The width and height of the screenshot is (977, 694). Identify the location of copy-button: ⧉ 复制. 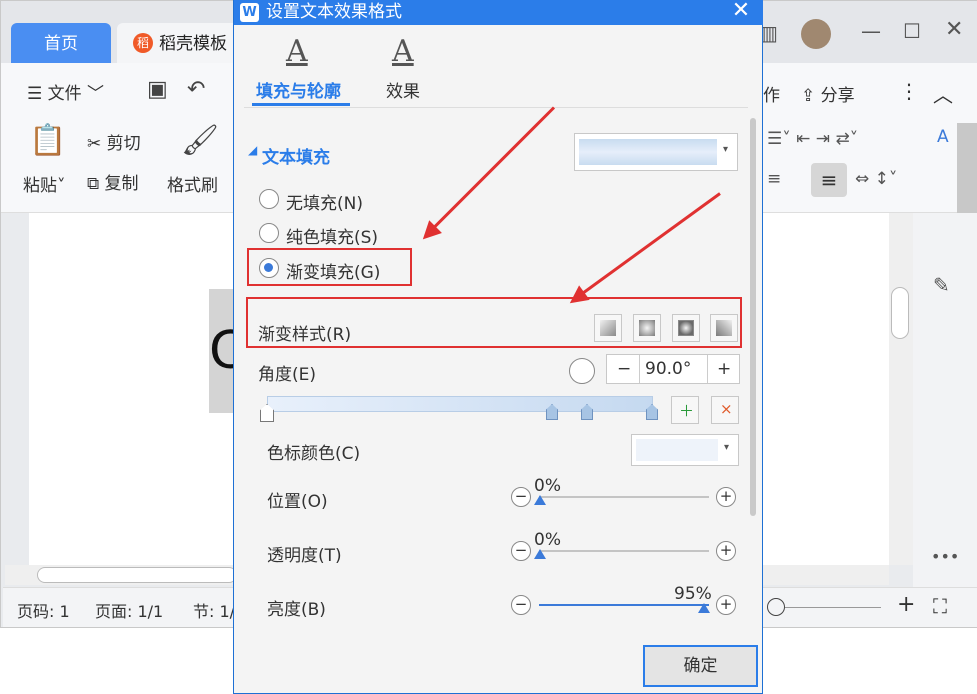
(113, 181).